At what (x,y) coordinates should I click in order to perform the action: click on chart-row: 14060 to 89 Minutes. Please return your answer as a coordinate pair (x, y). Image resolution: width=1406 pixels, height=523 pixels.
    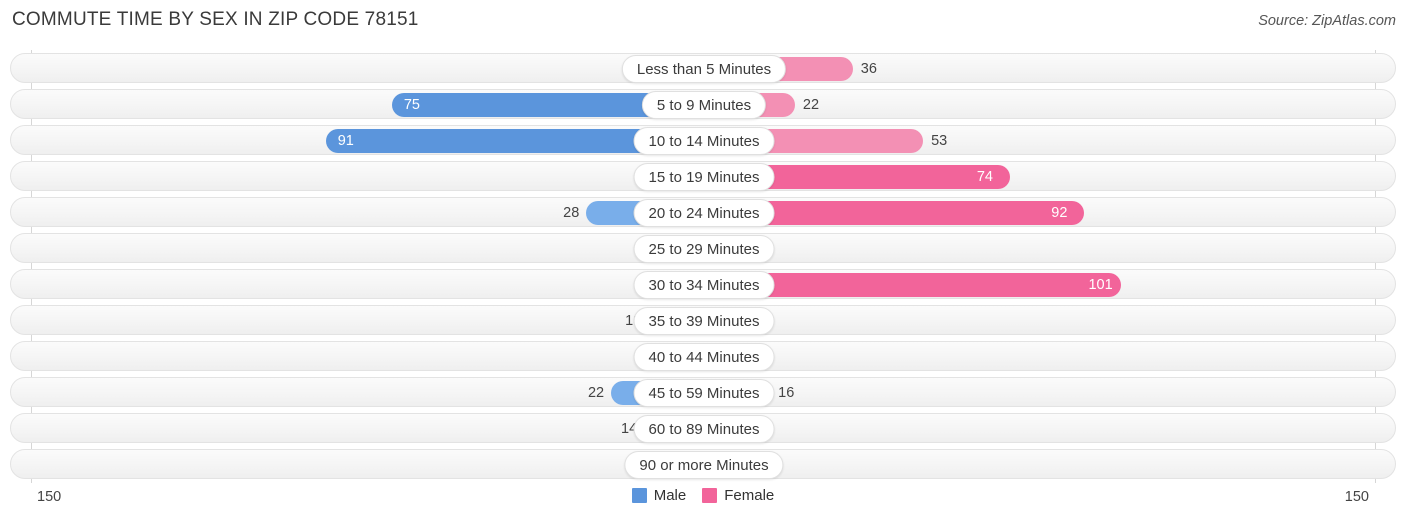
    Looking at the image, I should click on (703, 428).